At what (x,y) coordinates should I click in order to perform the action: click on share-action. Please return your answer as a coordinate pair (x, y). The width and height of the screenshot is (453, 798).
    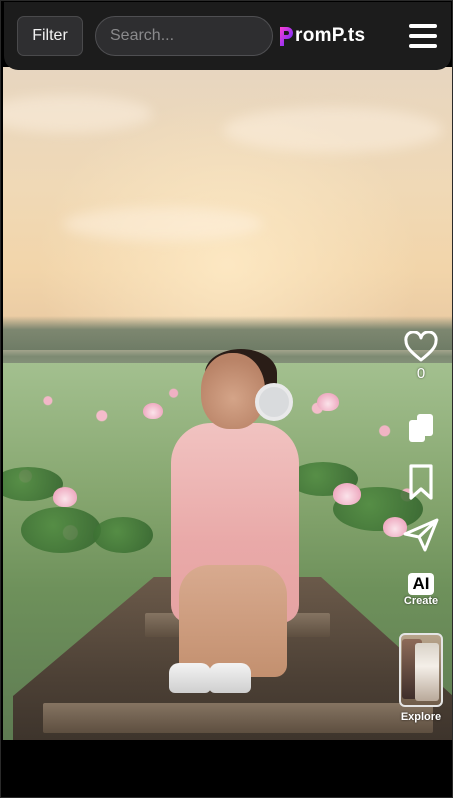
    Looking at the image, I should click on (421, 535).